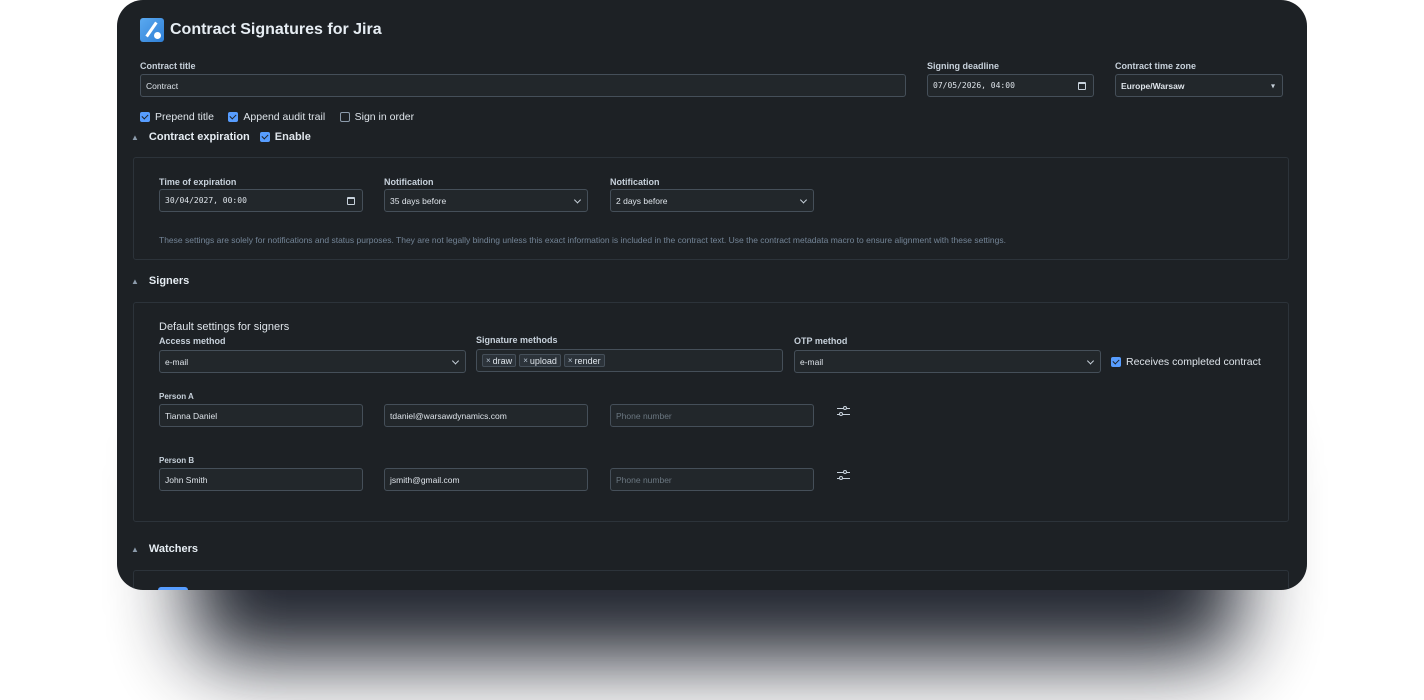 Image resolution: width=1424 pixels, height=700 pixels. Describe the element at coordinates (711, 580) in the screenshot. I see `watchers-panel` at that location.